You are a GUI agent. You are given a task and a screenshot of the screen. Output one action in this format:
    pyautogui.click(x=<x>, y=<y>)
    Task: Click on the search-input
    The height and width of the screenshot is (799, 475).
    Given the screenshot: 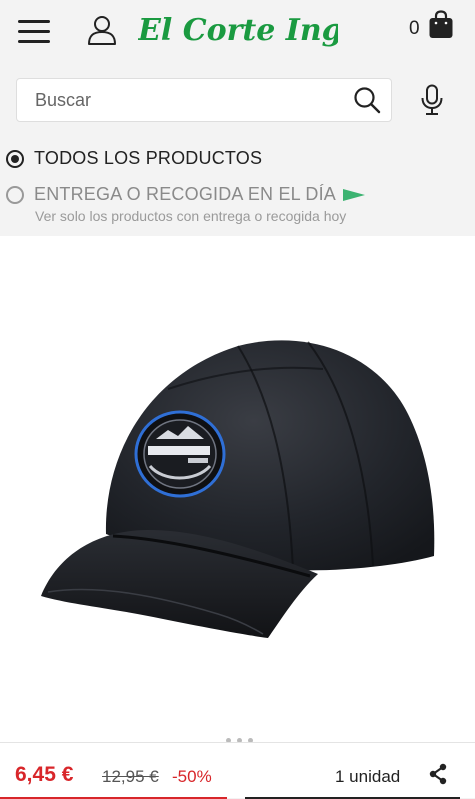 What is the action you would take?
    pyautogui.click(x=185, y=100)
    